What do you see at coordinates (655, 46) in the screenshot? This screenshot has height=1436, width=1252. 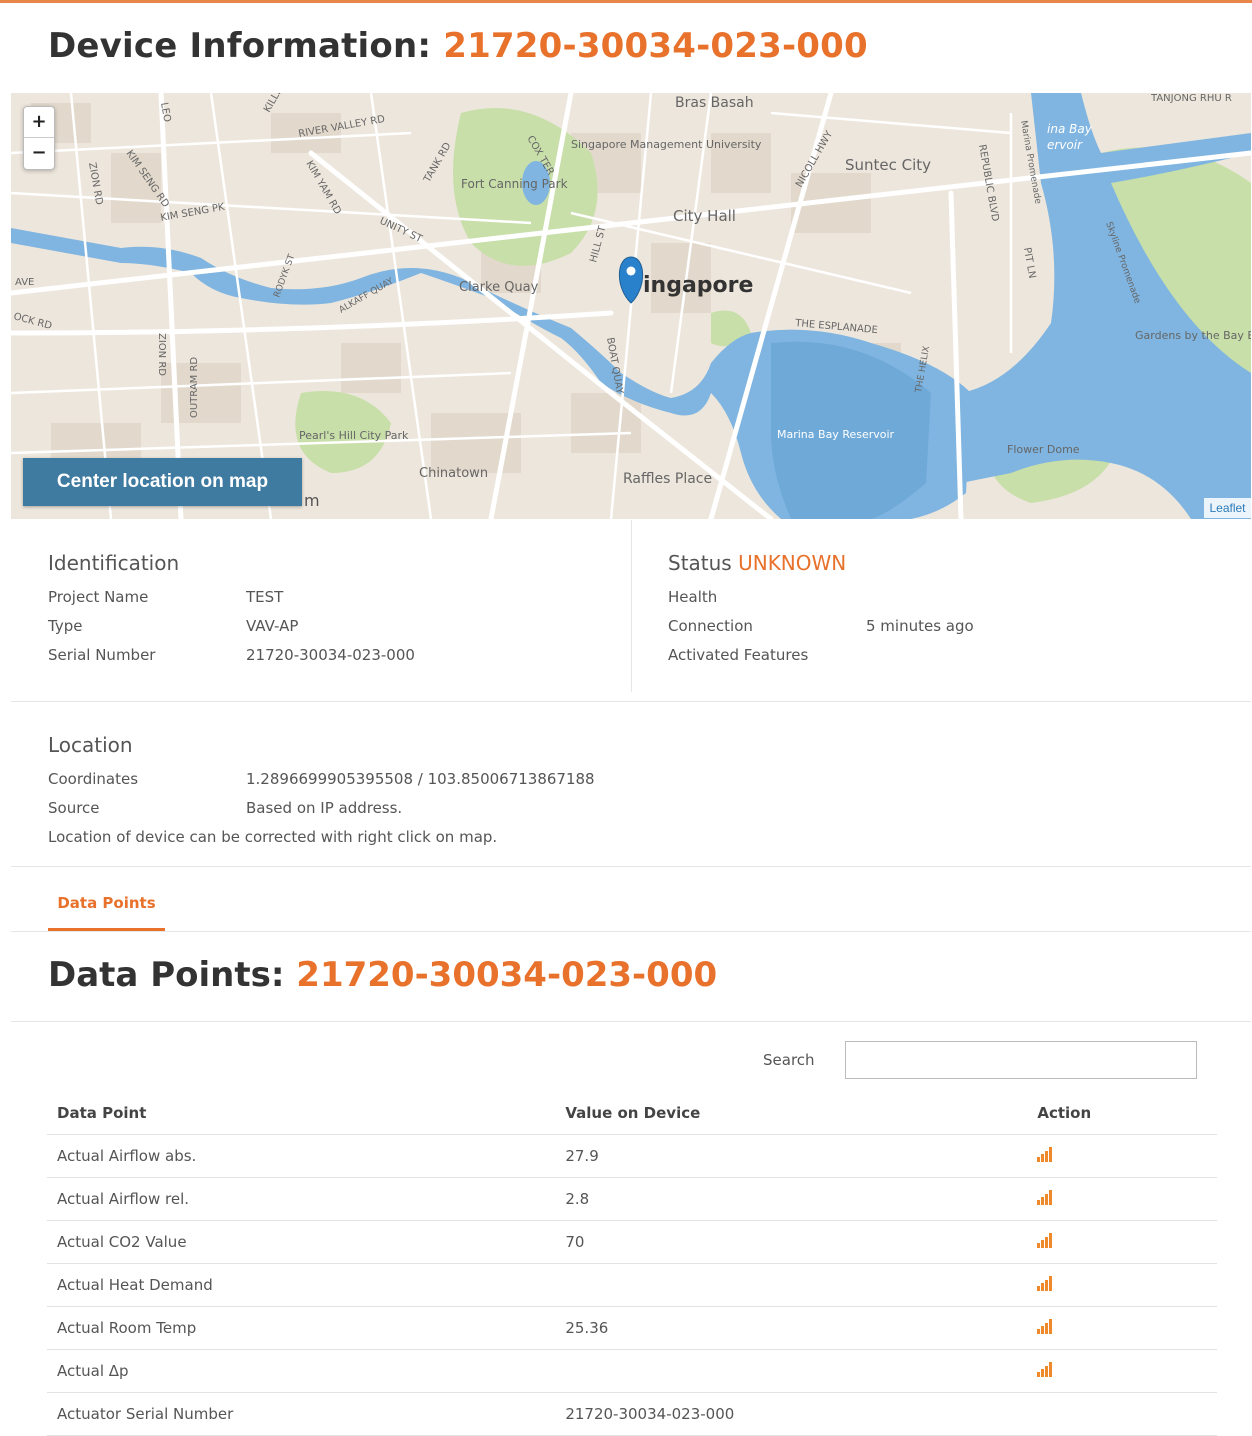 I see `device-id: 21720-30034-023-000` at bounding box center [655, 46].